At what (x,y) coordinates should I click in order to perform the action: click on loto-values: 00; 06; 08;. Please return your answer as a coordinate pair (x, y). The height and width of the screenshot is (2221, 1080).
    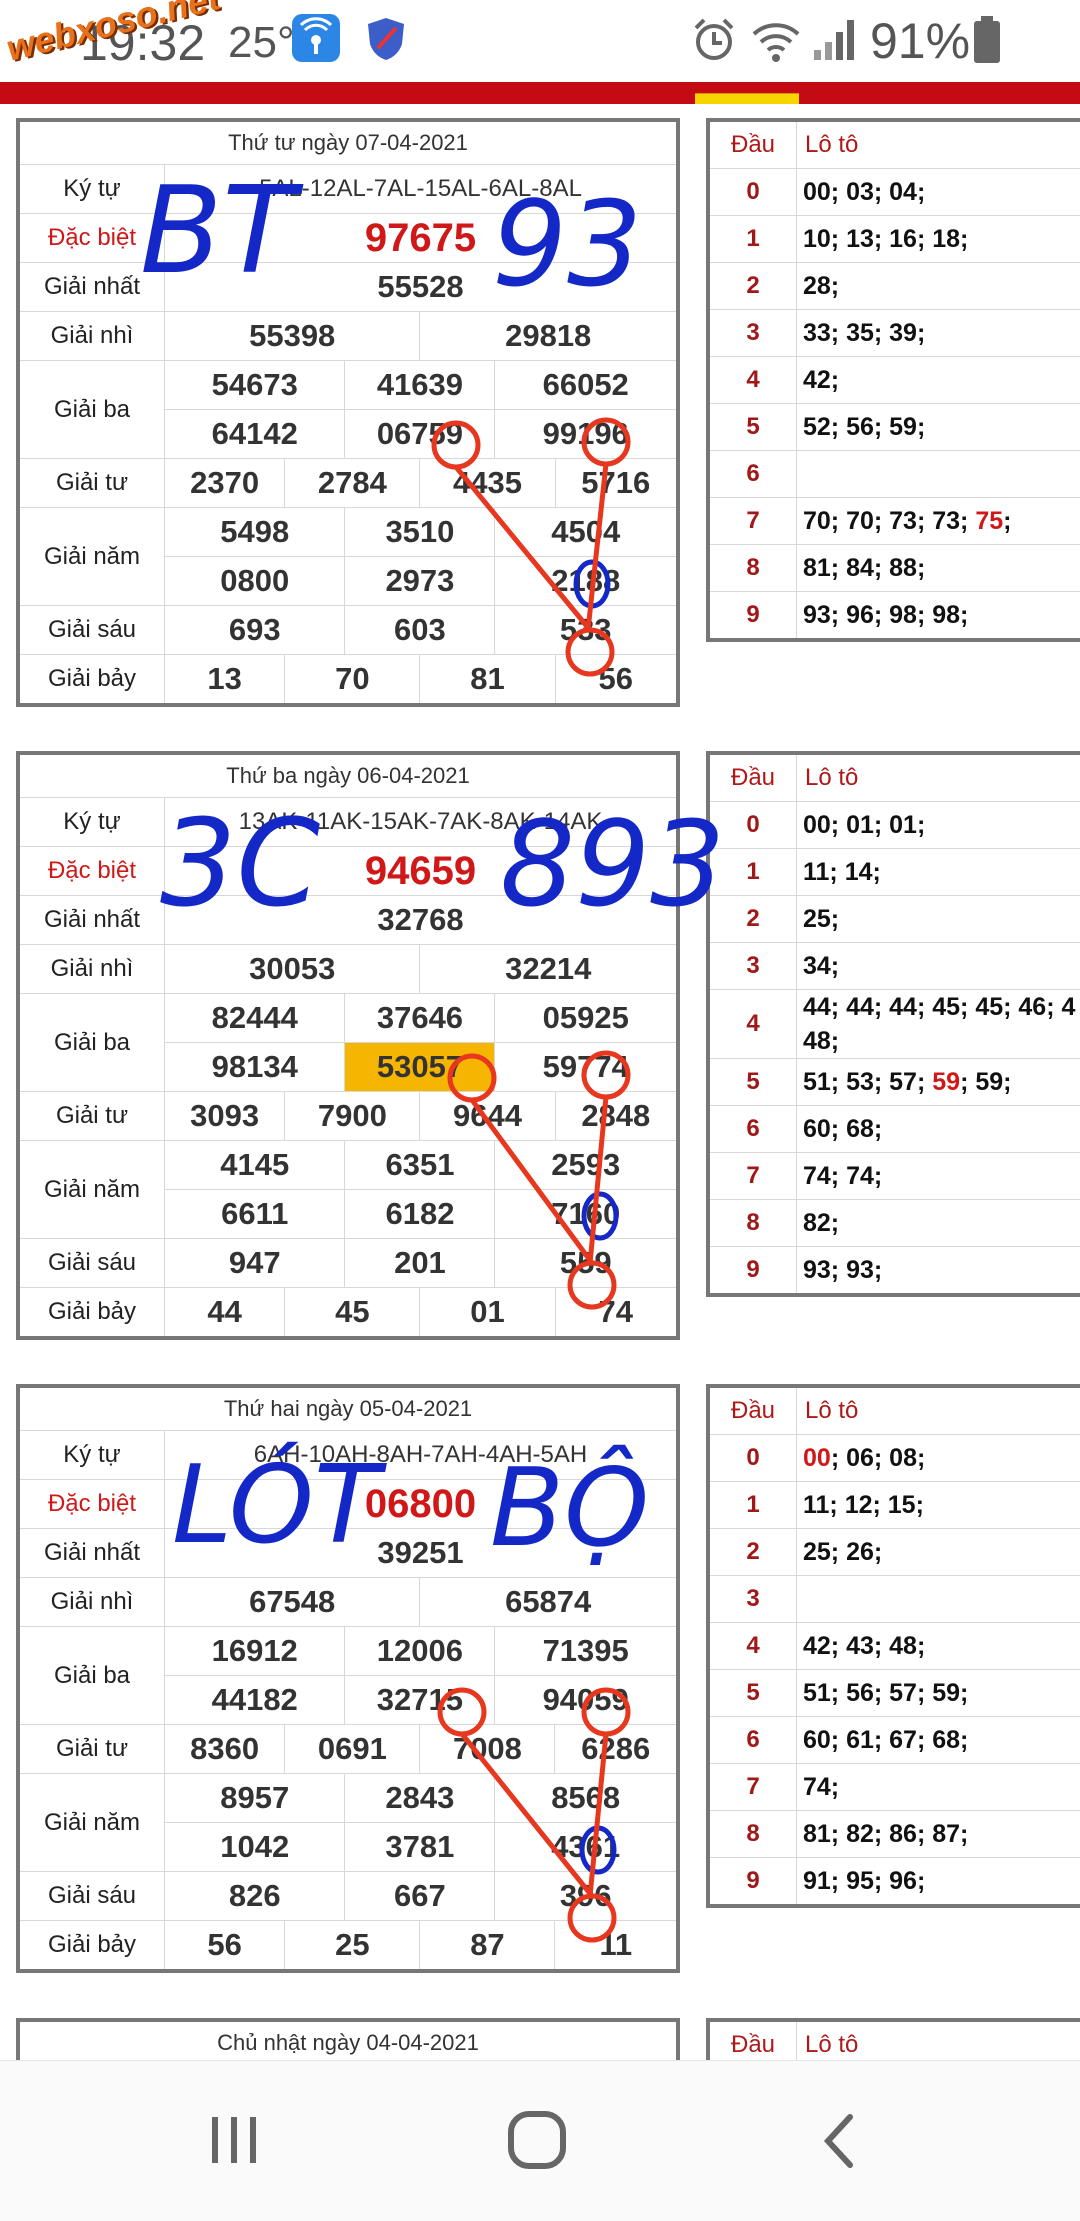
    Looking at the image, I should click on (938, 1458).